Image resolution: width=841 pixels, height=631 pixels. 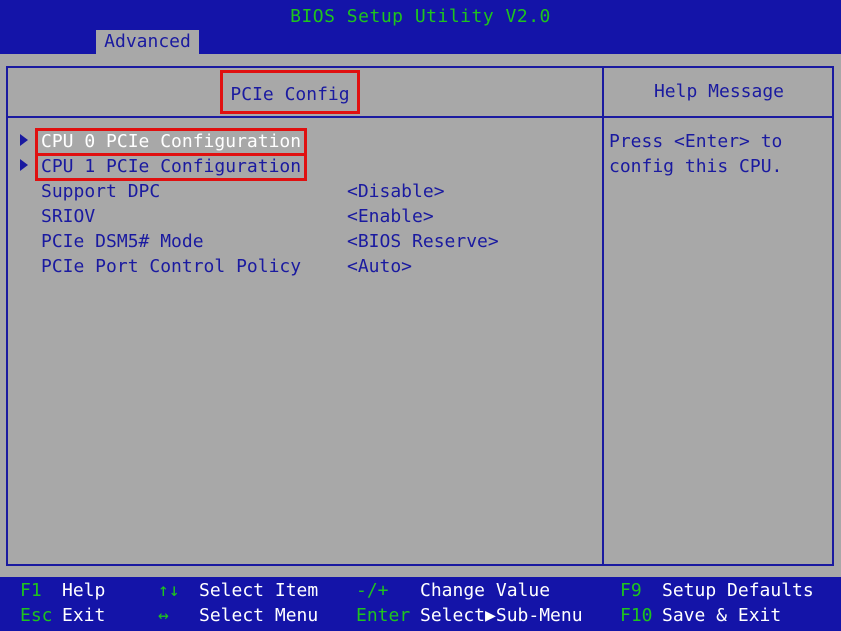 What do you see at coordinates (163, 615) in the screenshot?
I see `left-right-arrows-icon: ↔` at bounding box center [163, 615].